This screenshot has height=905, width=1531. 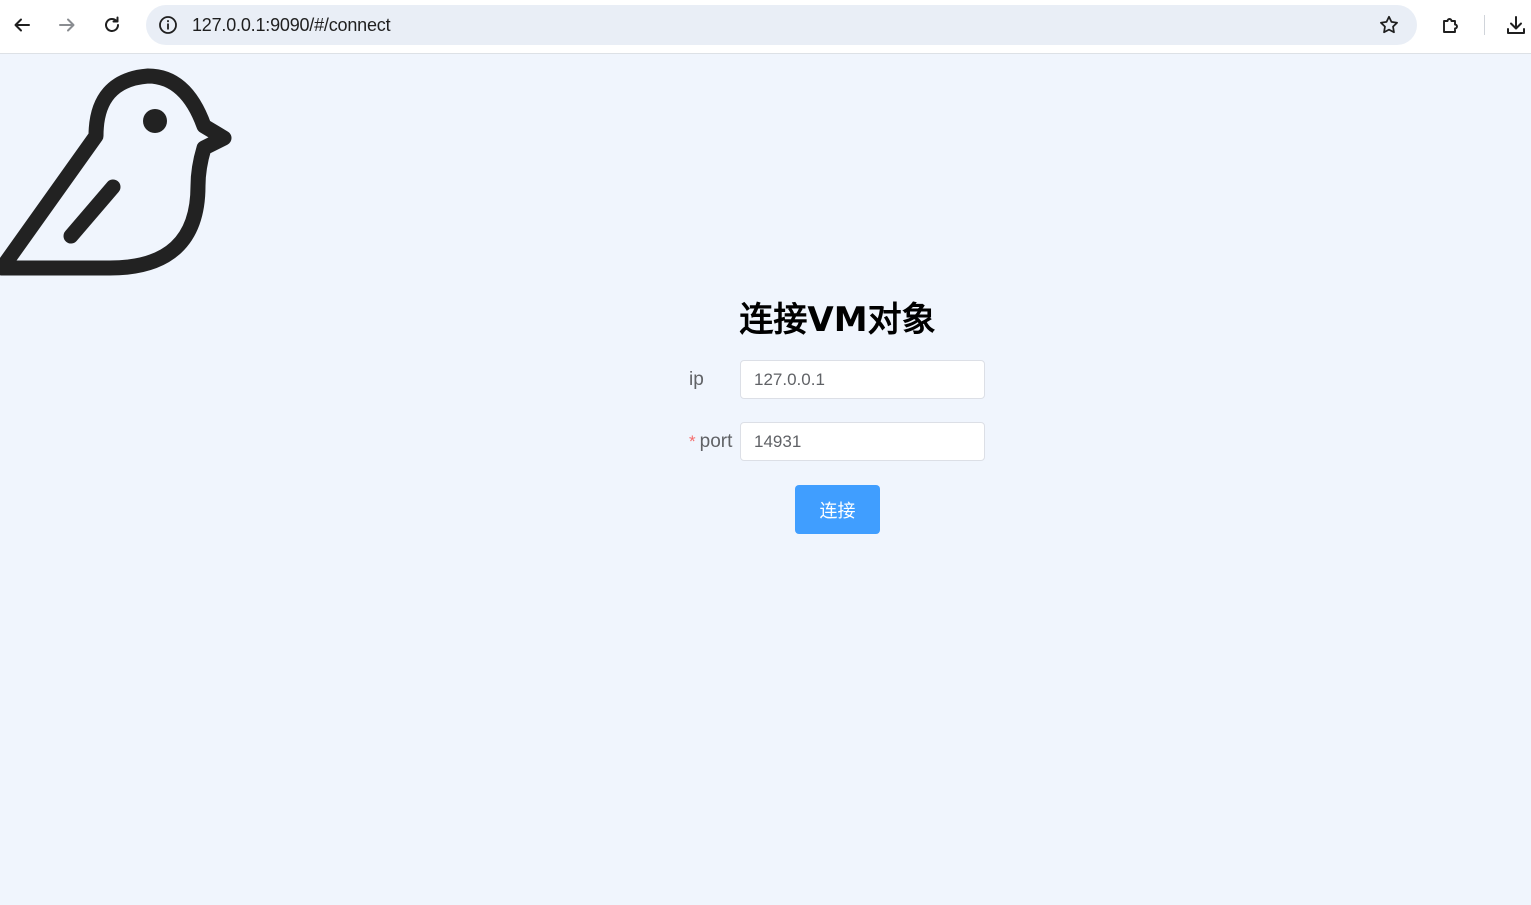 I want to click on forward-button, so click(x=67, y=25).